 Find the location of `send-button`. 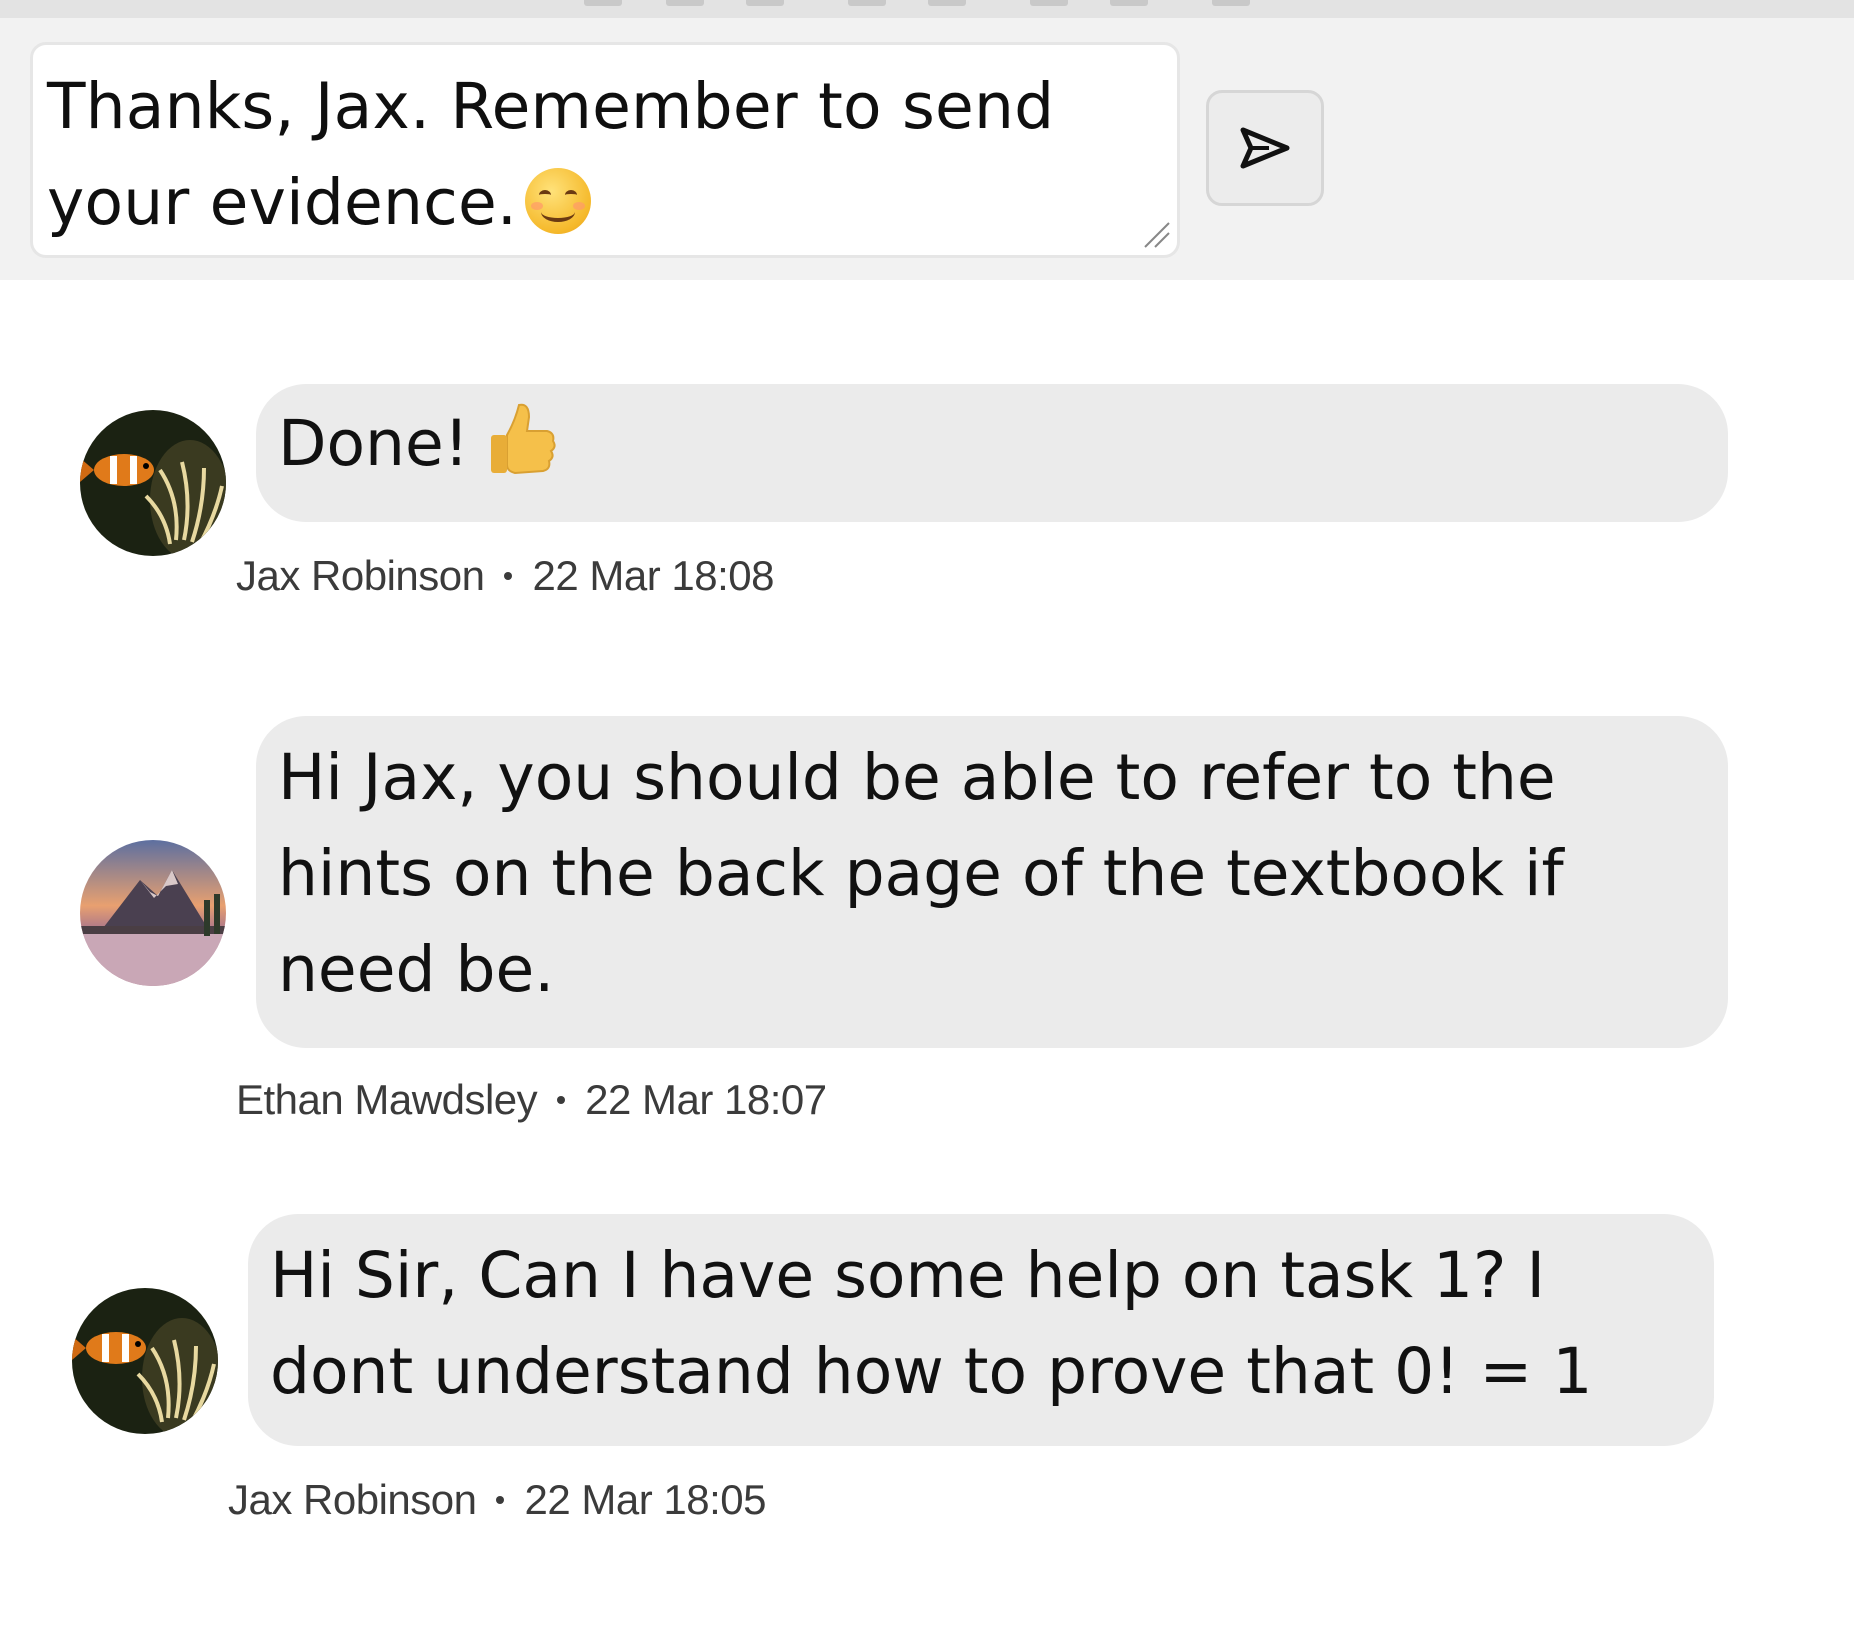

send-button is located at coordinates (1265, 148).